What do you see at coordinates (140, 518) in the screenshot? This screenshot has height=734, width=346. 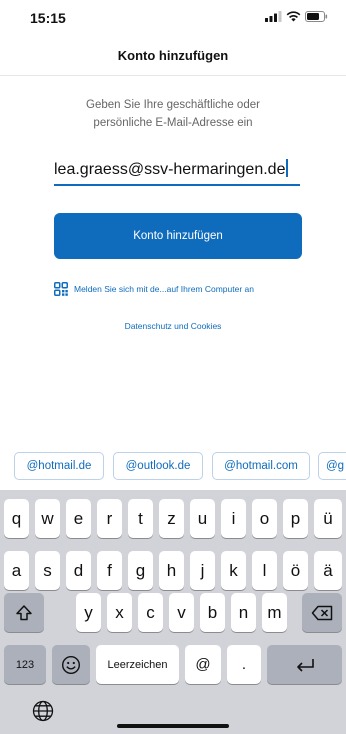 I see `key-t: t` at bounding box center [140, 518].